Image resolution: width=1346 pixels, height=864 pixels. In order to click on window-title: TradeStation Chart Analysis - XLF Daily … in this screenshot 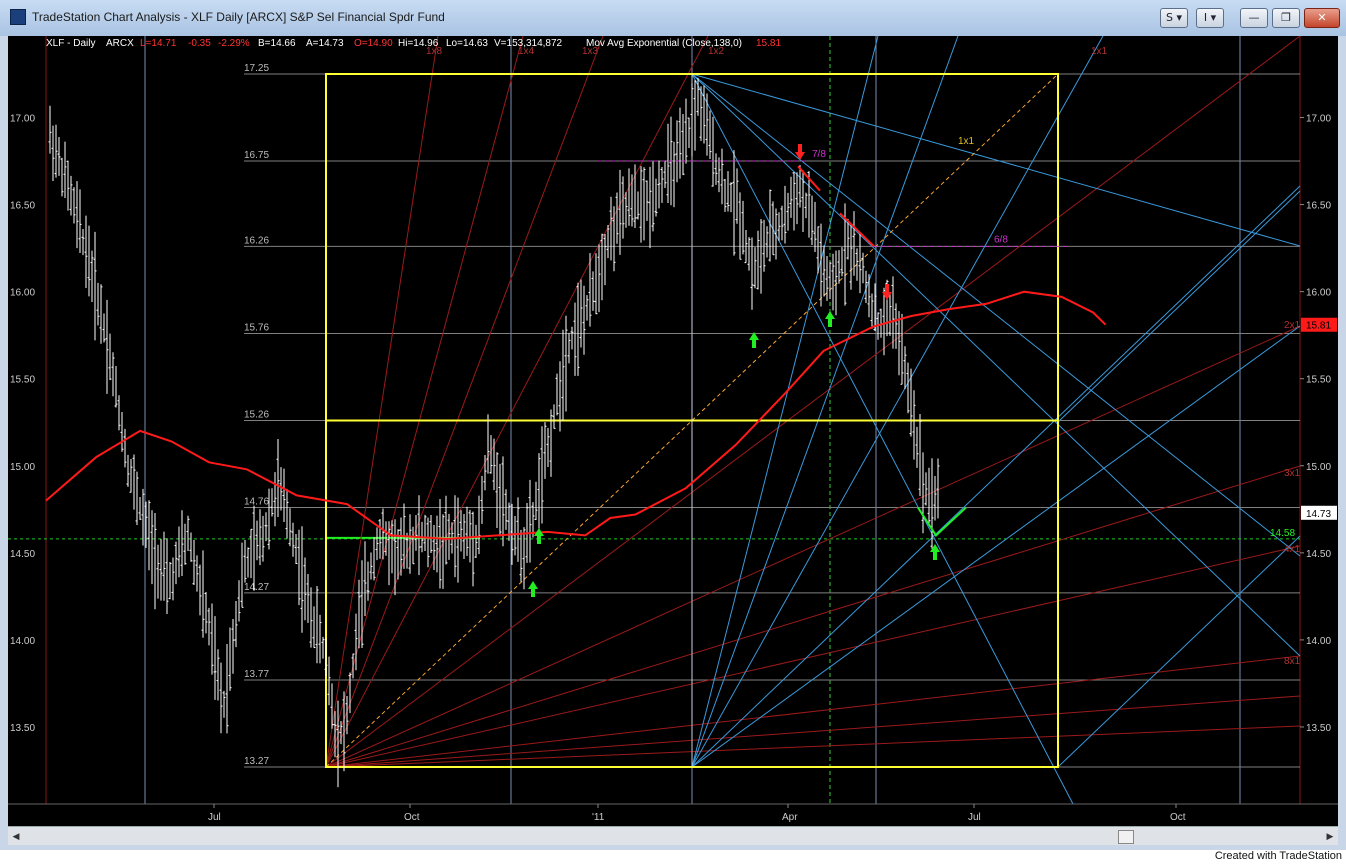, I will do `click(238, 17)`.